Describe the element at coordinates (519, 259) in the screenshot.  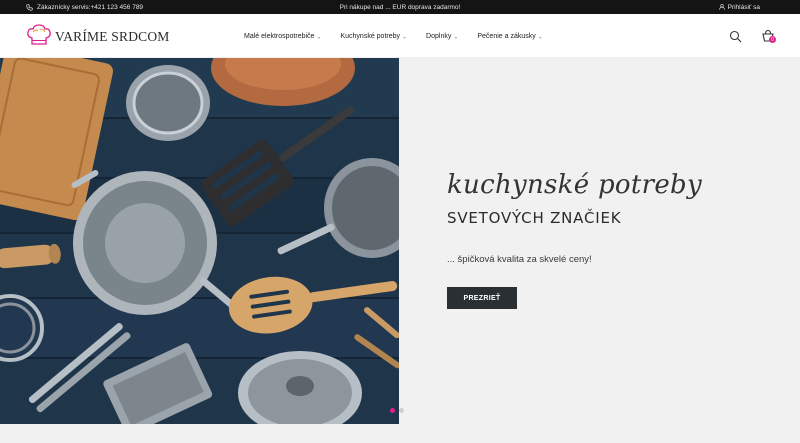
I see `hero-tagline: ... špičková kvalita za skvelé ceny!` at that location.